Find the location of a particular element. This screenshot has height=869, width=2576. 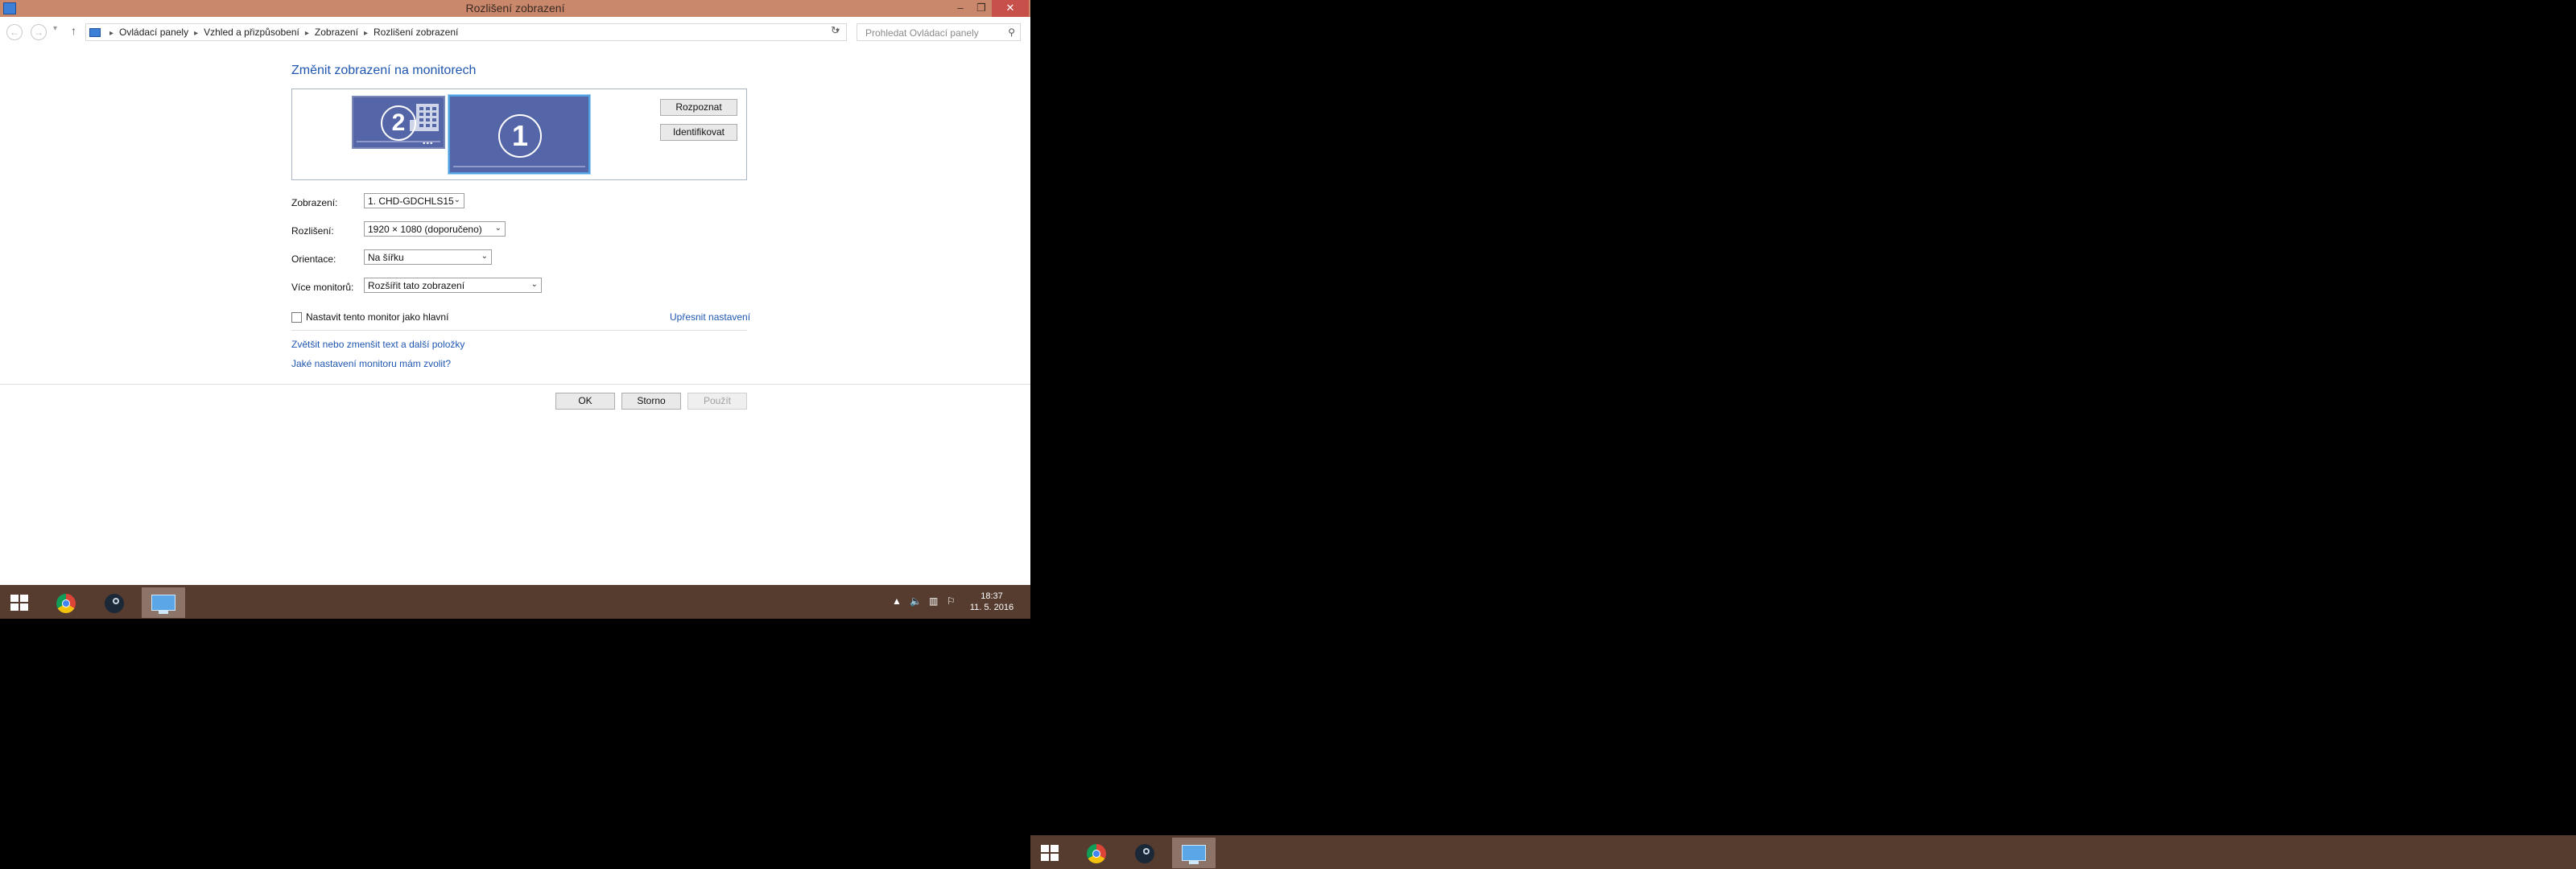

monitor-1-number: 1 is located at coordinates (520, 136).